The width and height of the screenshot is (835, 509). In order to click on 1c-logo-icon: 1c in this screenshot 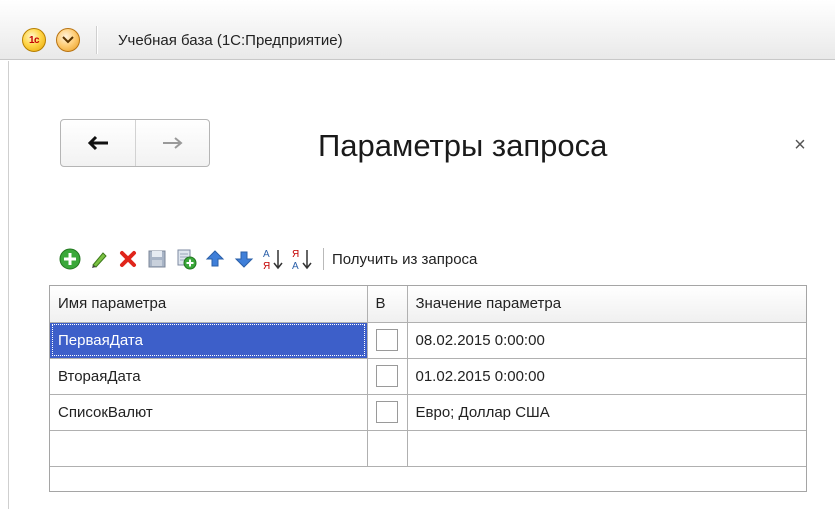, I will do `click(34, 40)`.